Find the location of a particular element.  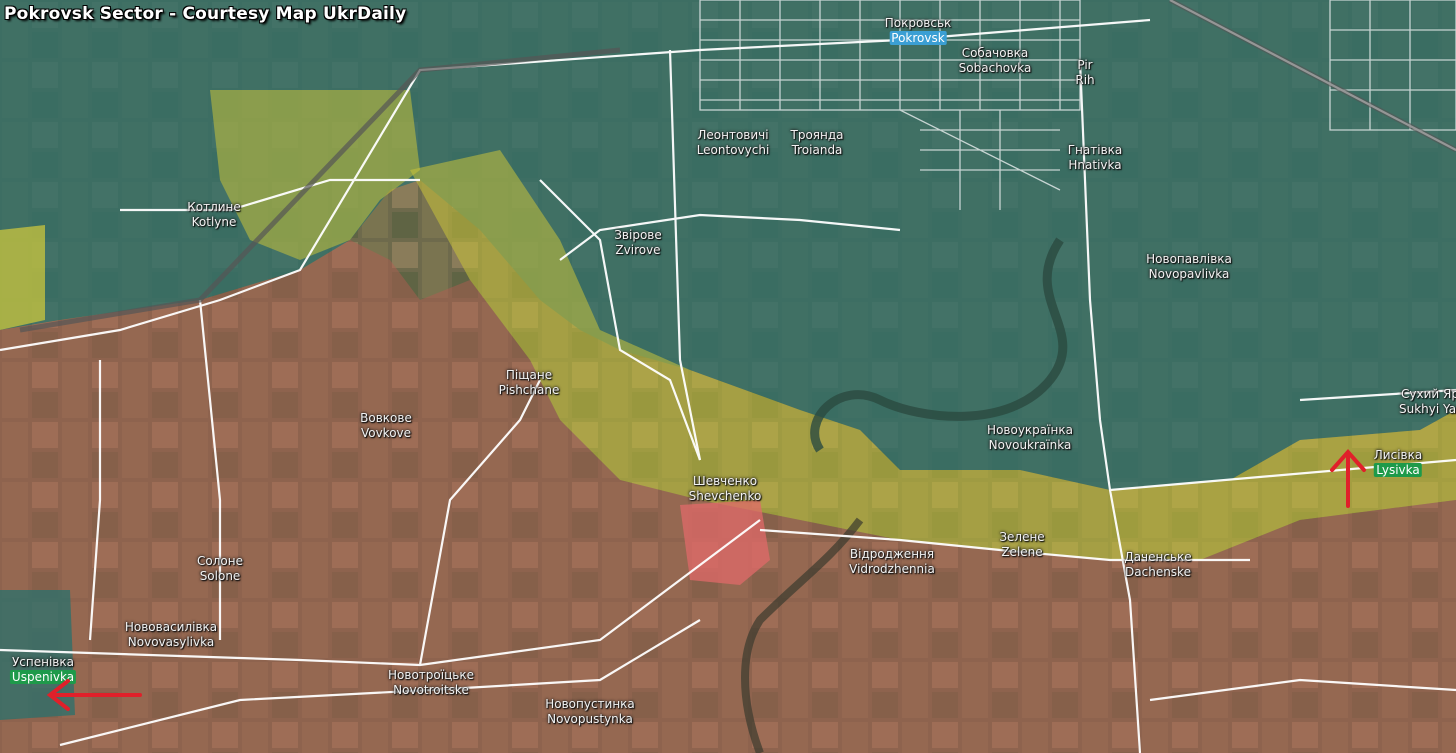

place-sukhyi-yar: Сухий Яр Sukhyi Yar is located at coordinates (1427, 402).